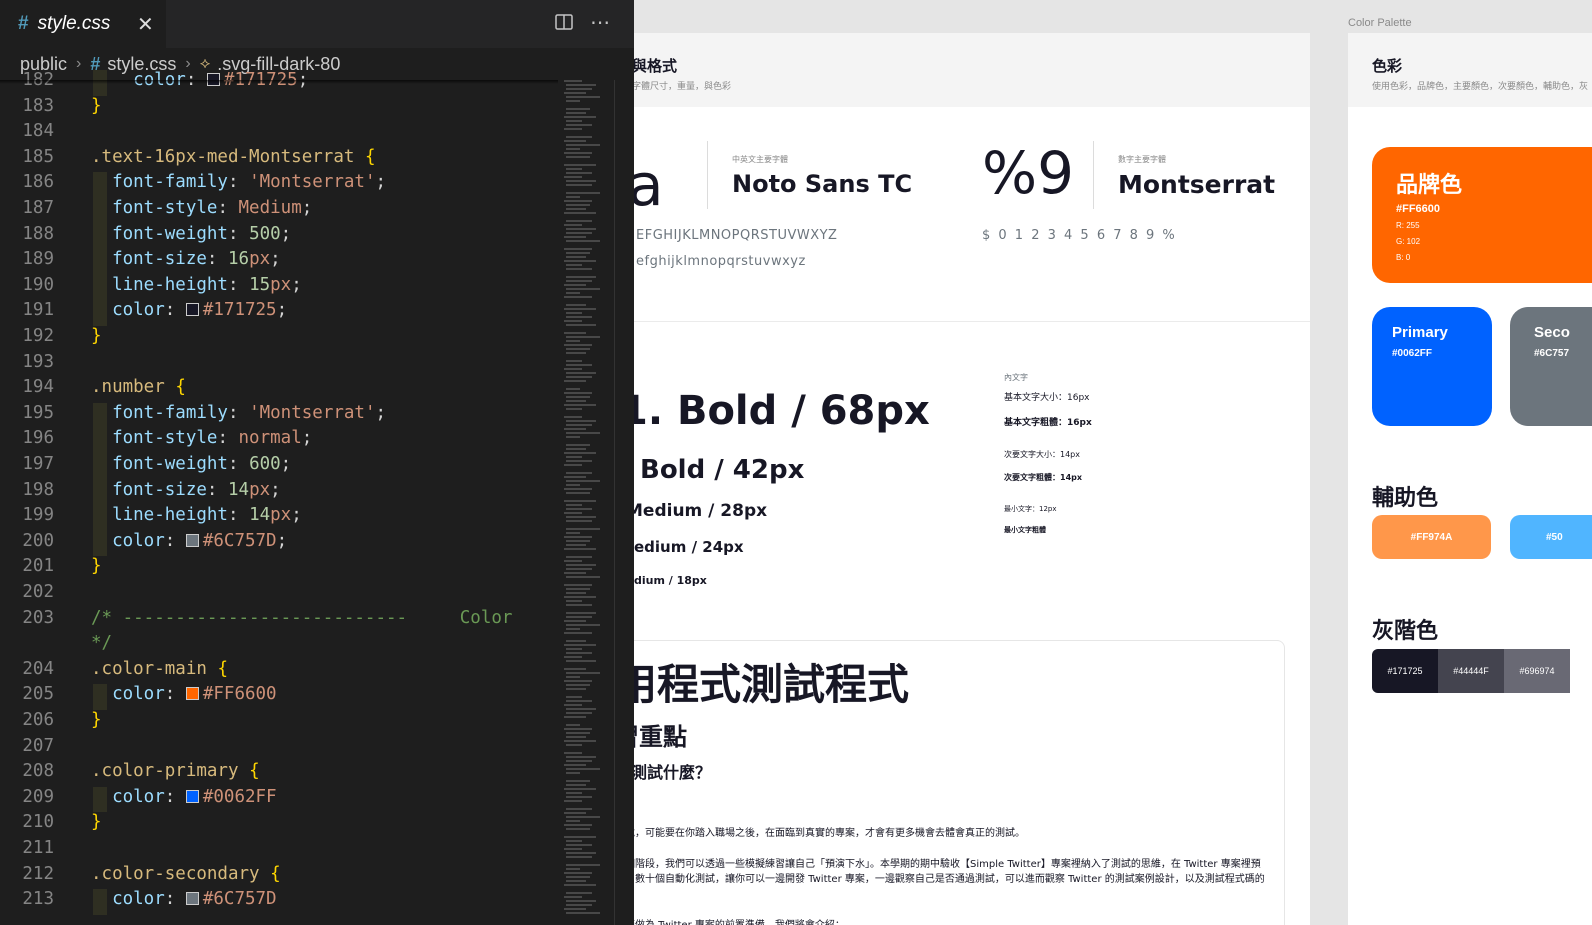 The width and height of the screenshot is (1592, 925). Describe the element at coordinates (212, 208) in the screenshot. I see `code-text: font-style: Medium;` at that location.